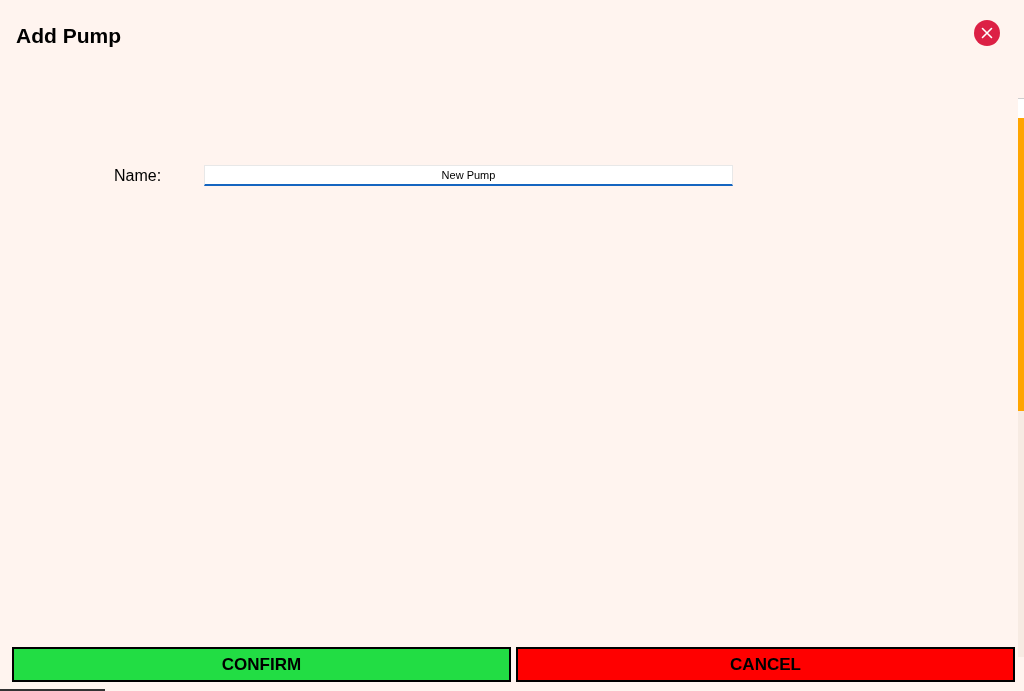 The image size is (1024, 691). I want to click on dialog-title: Add Pump, so click(68, 36).